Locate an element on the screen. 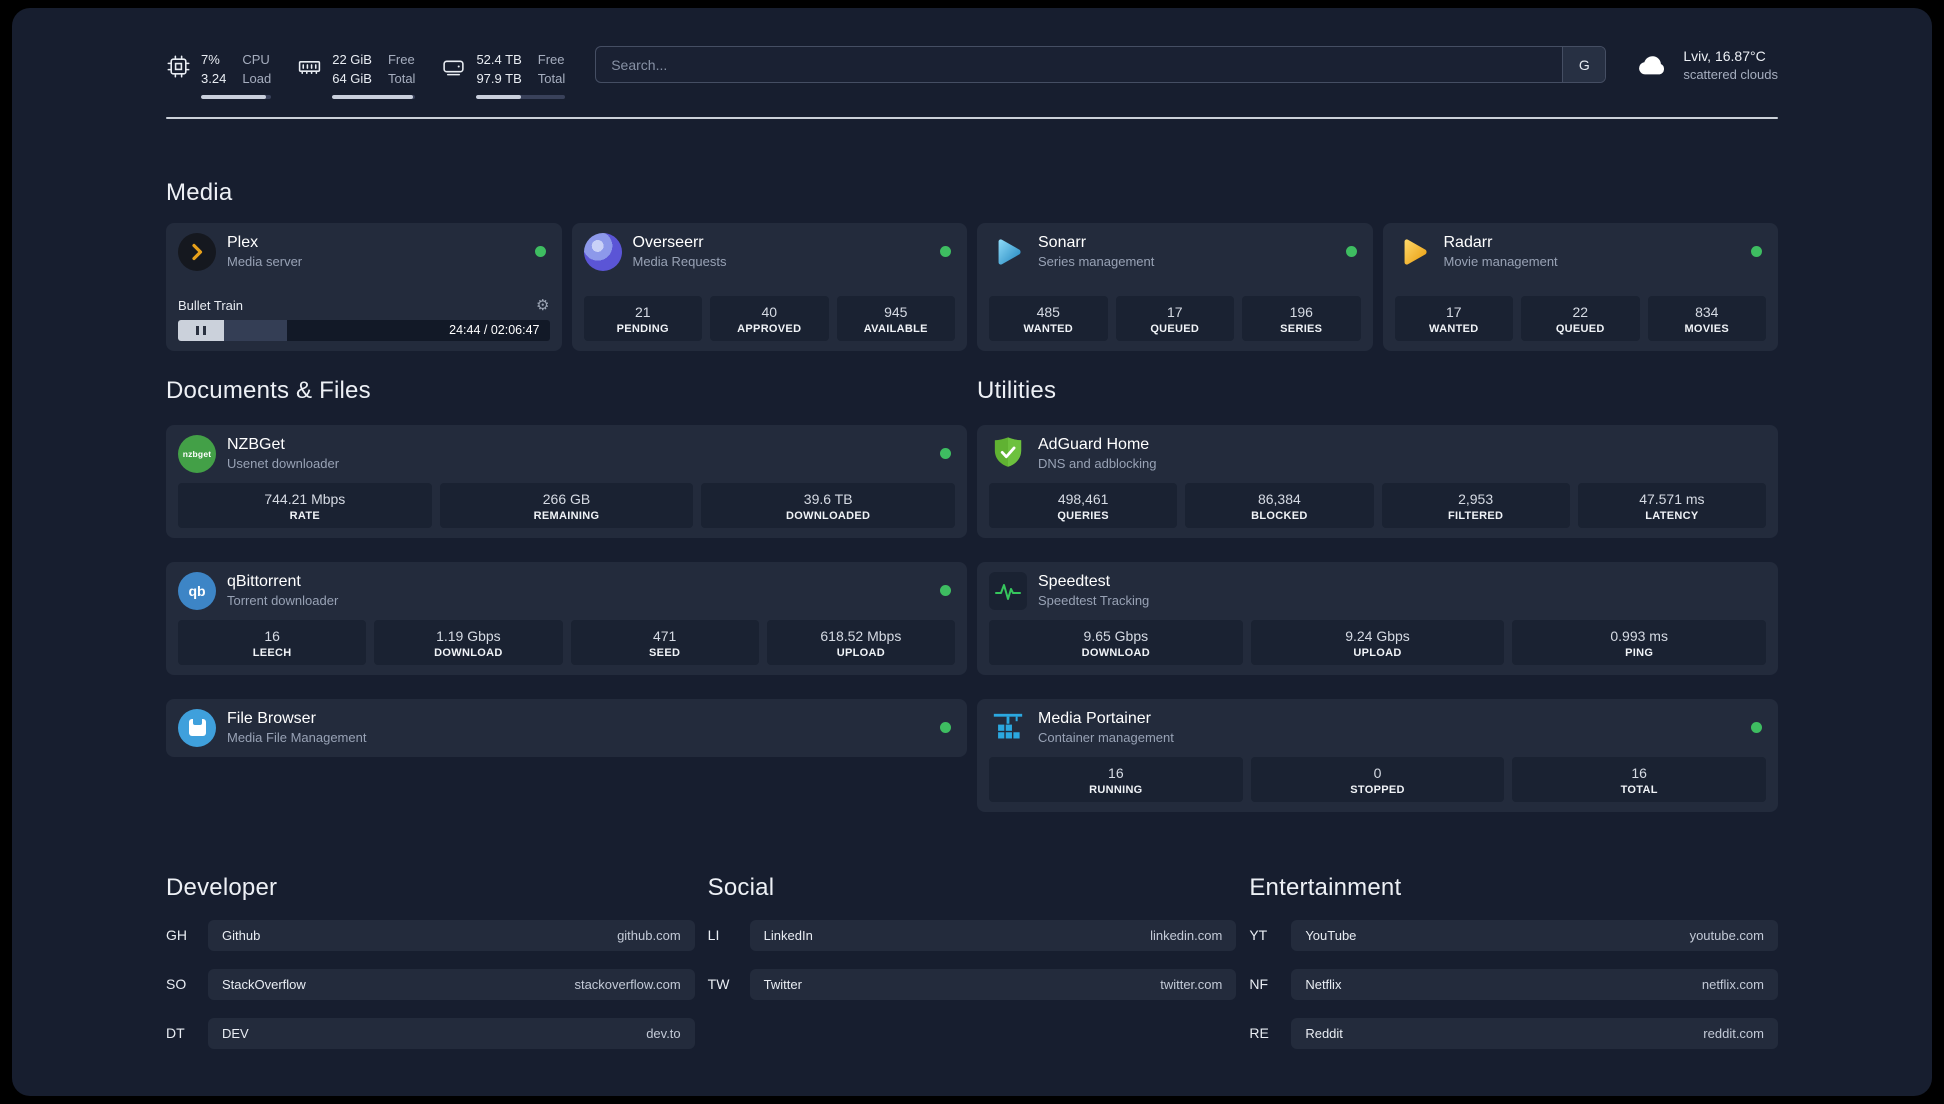  stat-value: 86,384 is located at coordinates (1279, 499).